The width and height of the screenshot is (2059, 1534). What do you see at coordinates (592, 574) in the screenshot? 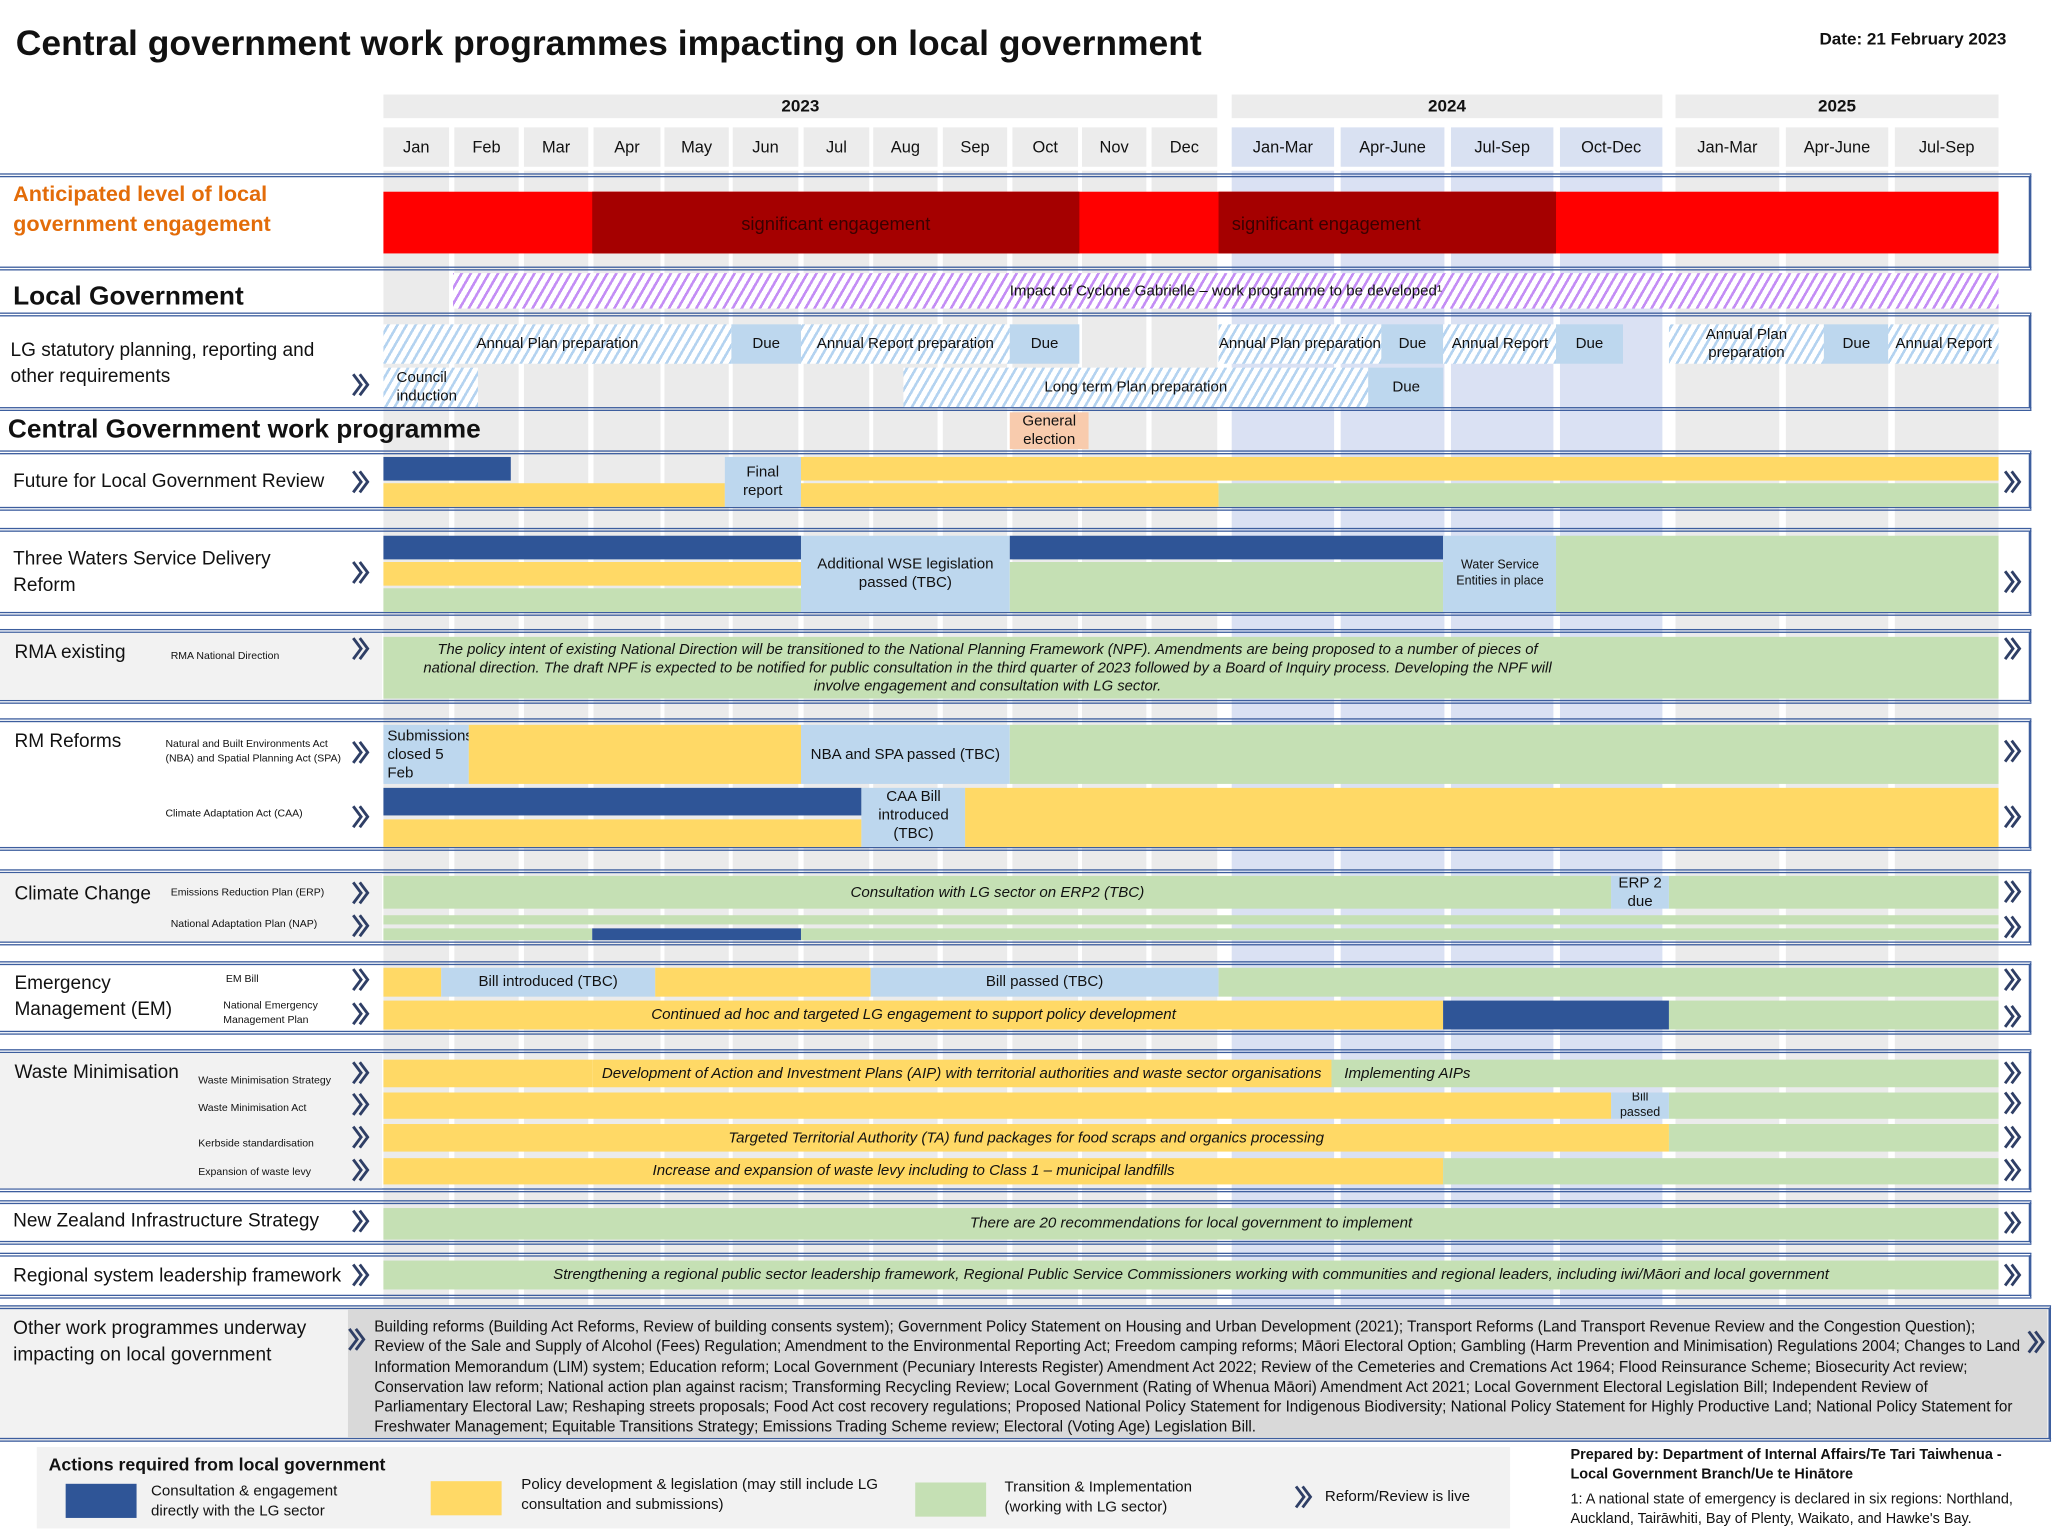
I see `water-bar-policy` at bounding box center [592, 574].